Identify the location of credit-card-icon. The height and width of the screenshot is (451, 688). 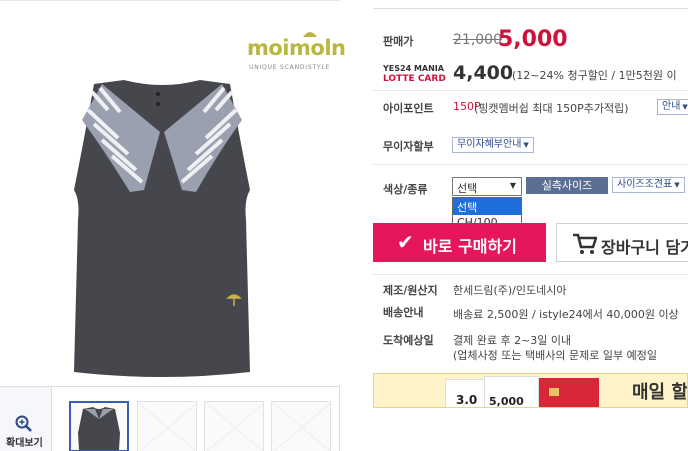
(569, 392).